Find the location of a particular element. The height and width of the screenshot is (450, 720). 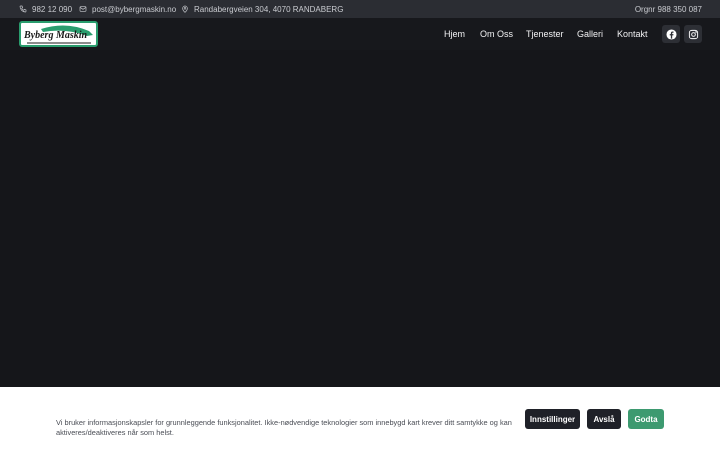

facebook-icon is located at coordinates (671, 34).